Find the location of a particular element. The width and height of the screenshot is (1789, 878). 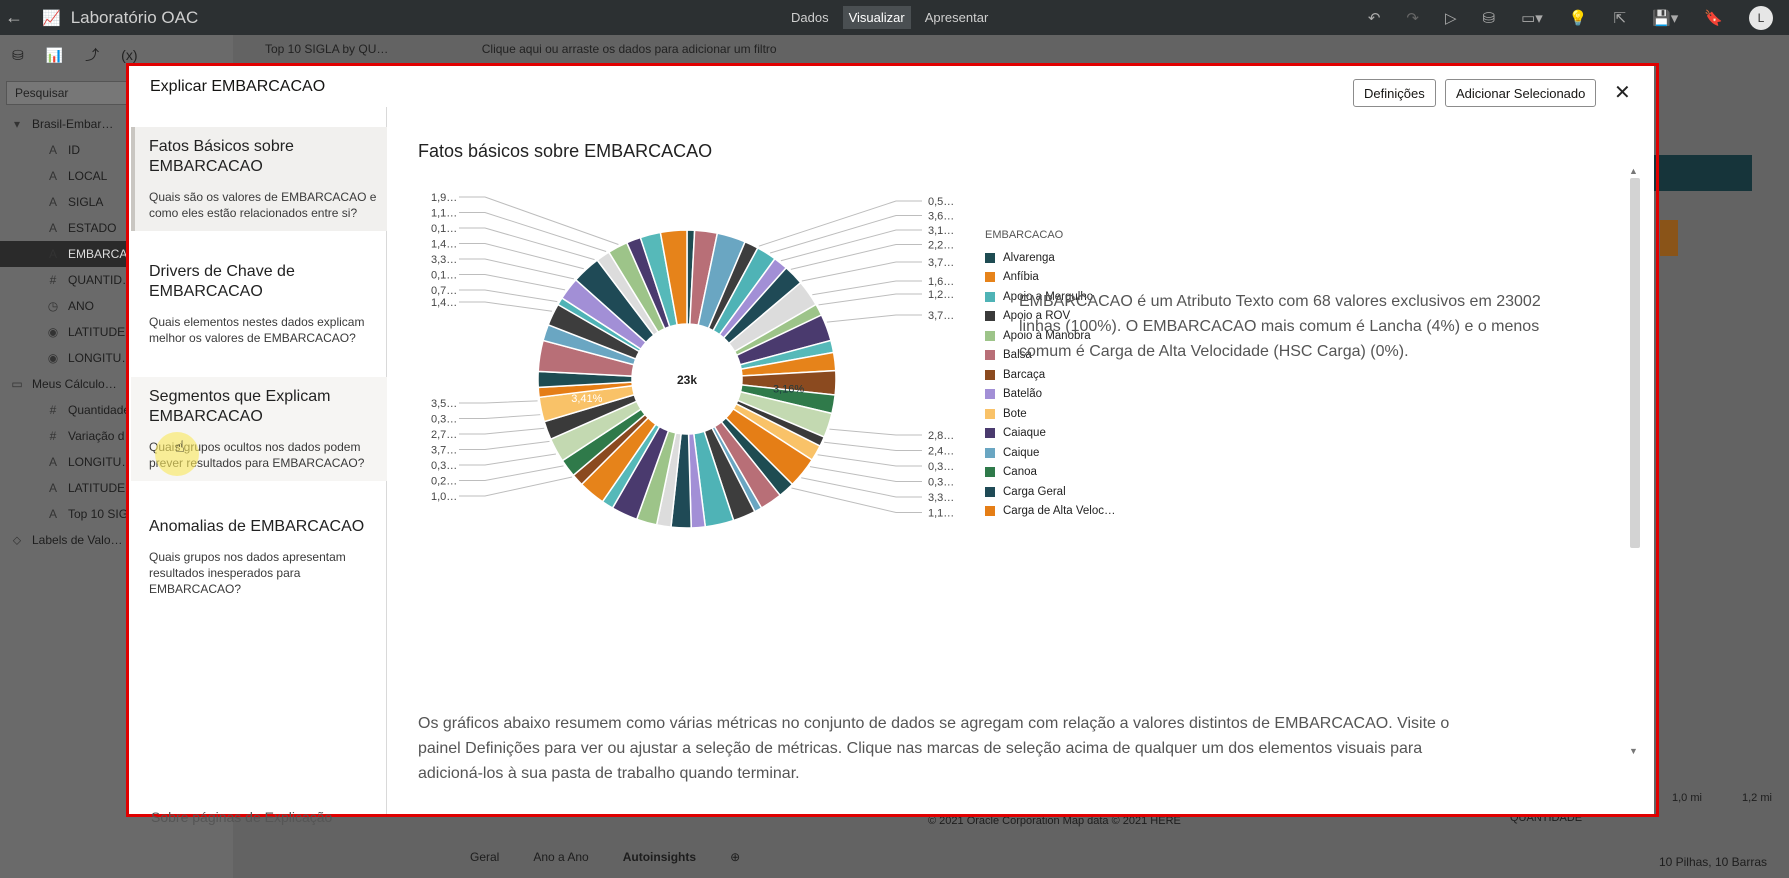

scroll-up-icon: ▲ is located at coordinates (1633, 171).